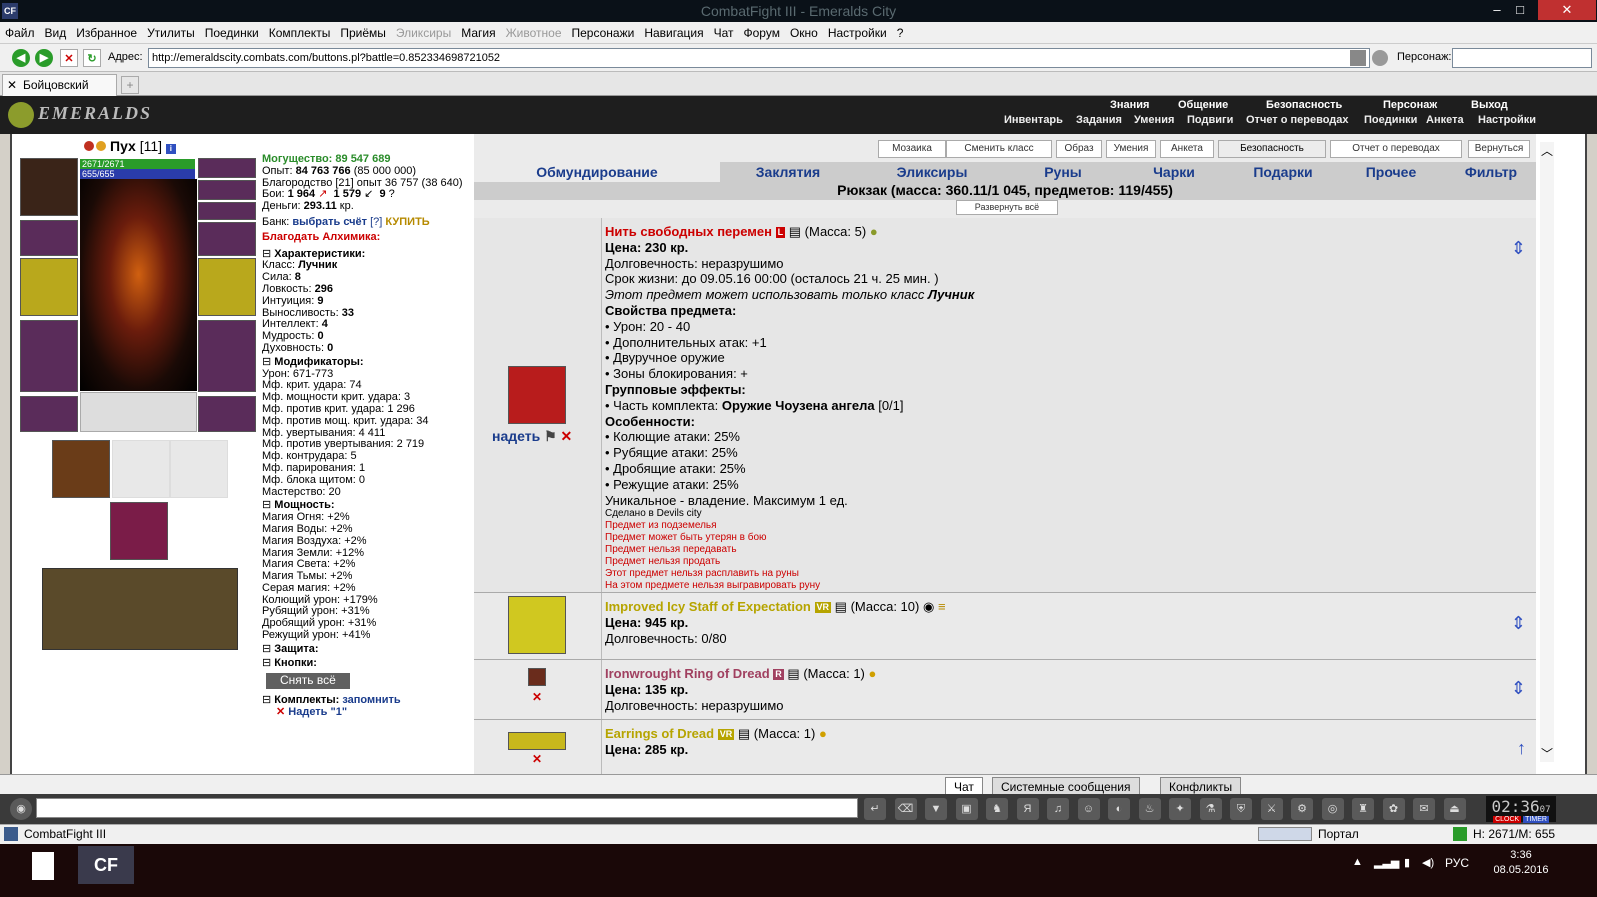 Image resolution: width=1597 pixels, height=897 pixels. What do you see at coordinates (69, 58) in the screenshot?
I see `stop-icon: ✕` at bounding box center [69, 58].